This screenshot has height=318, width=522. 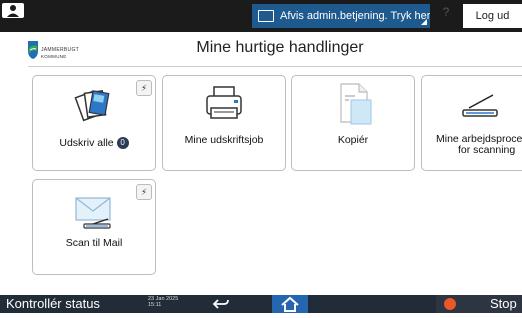 What do you see at coordinates (163, 302) in the screenshot?
I see `date-time: 23 Jan 2025 15:11` at bounding box center [163, 302].